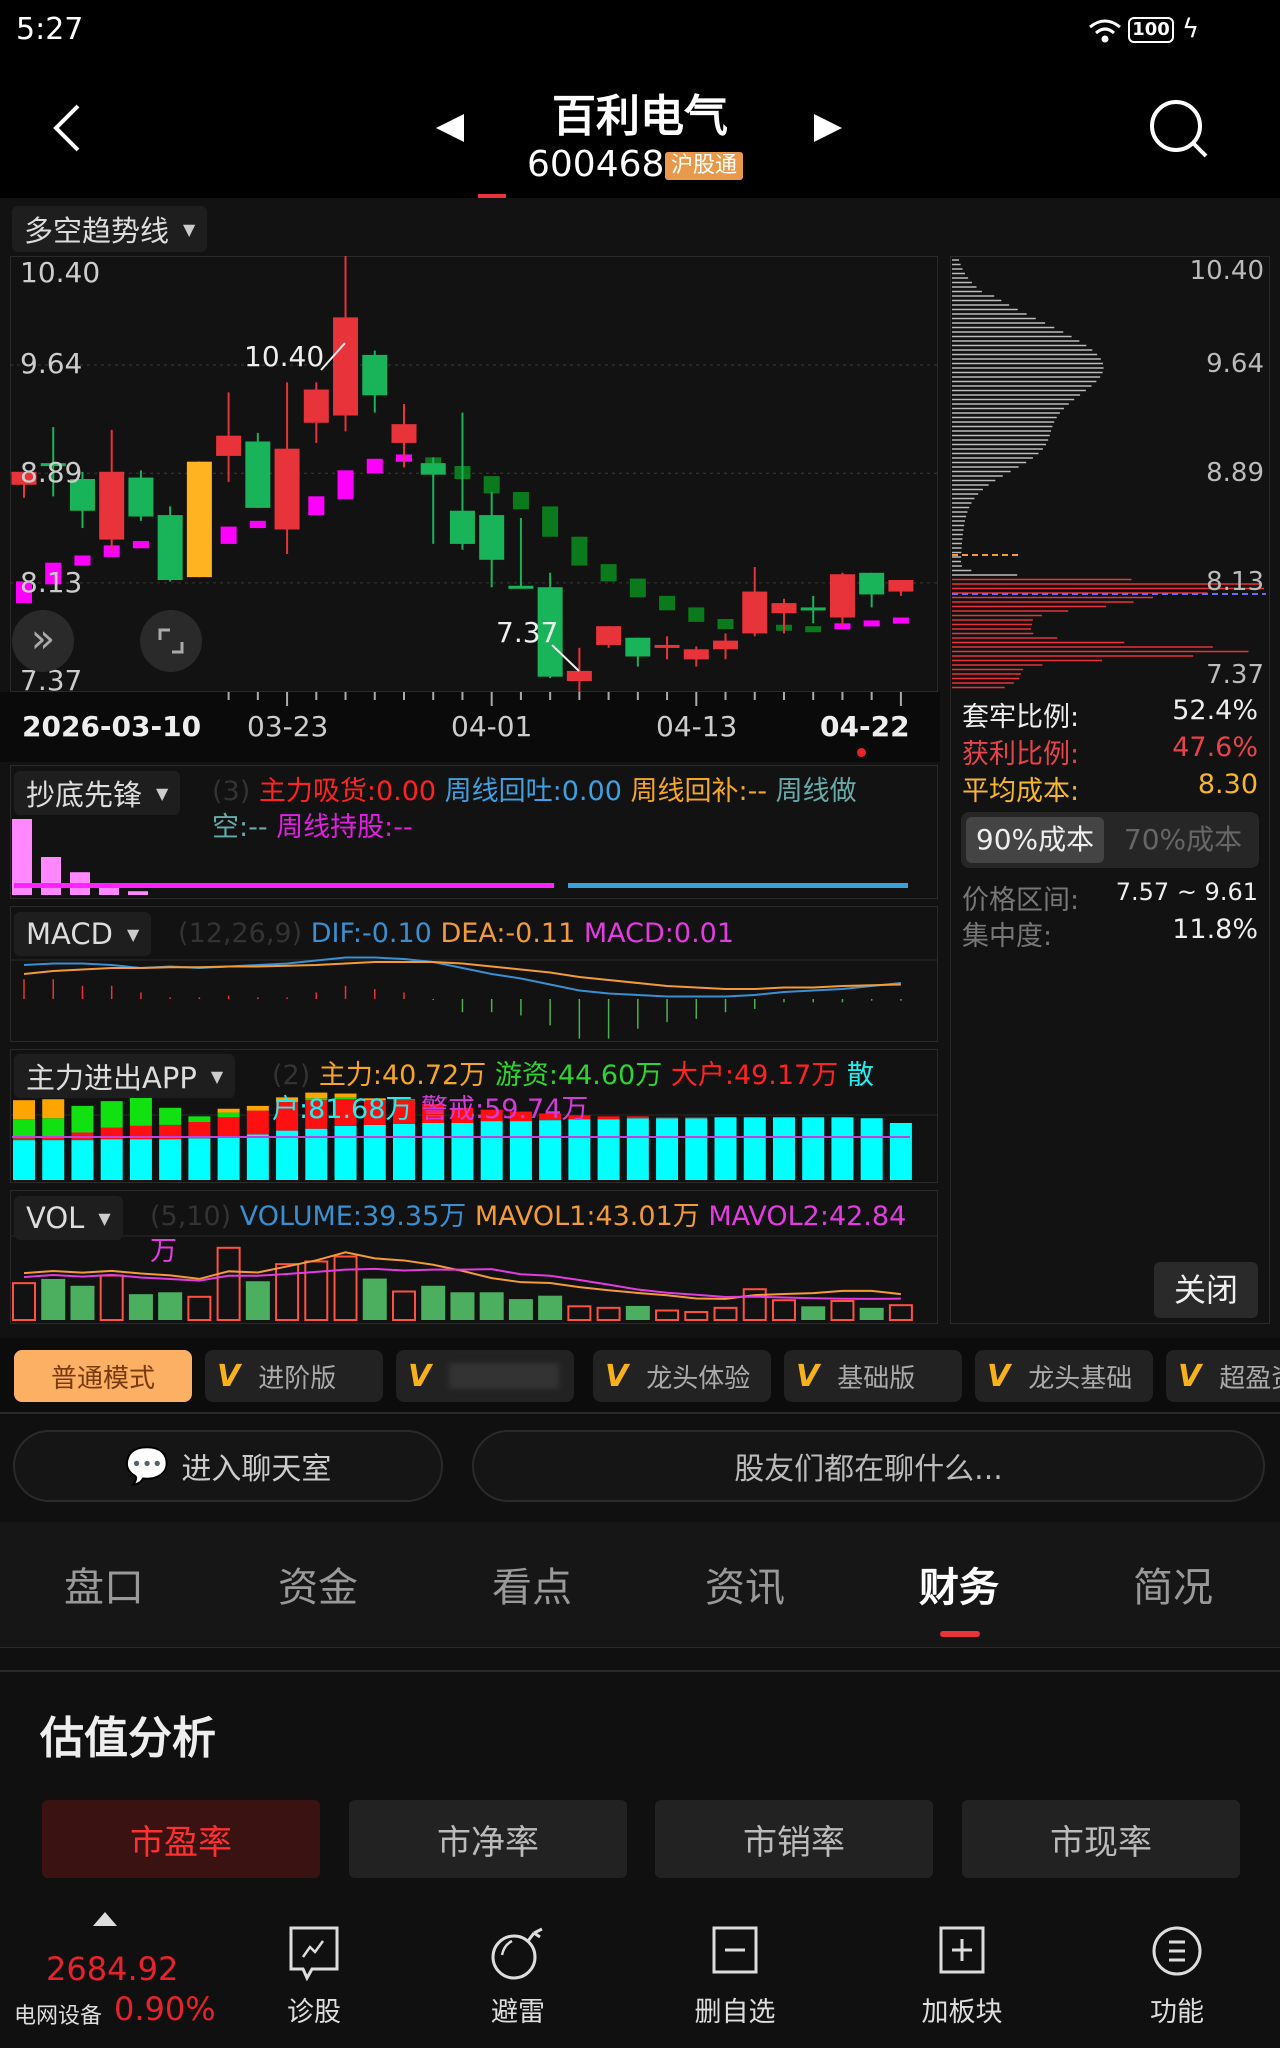 This screenshot has height=2048, width=1280. I want to click on add-sector-icon, so click(962, 1950).